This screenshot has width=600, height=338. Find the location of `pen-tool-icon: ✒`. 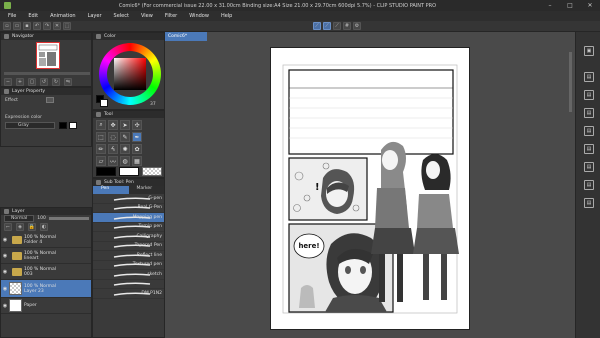

pen-tool-icon: ✒ is located at coordinates (137, 137).